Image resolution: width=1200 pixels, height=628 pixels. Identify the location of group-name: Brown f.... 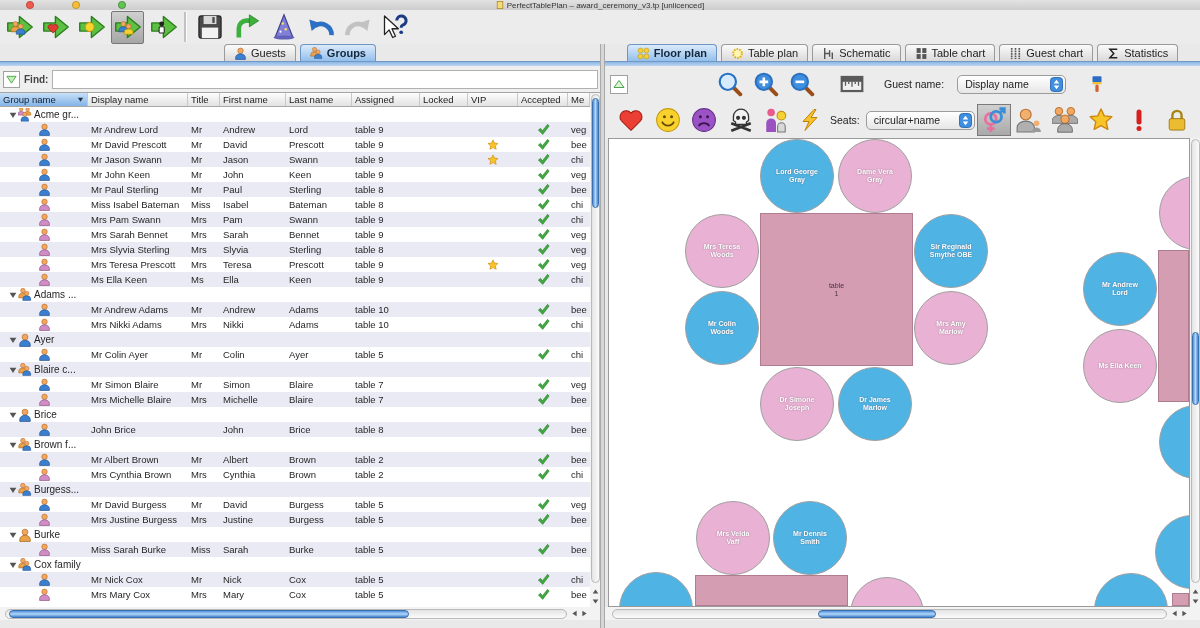
(55, 444).